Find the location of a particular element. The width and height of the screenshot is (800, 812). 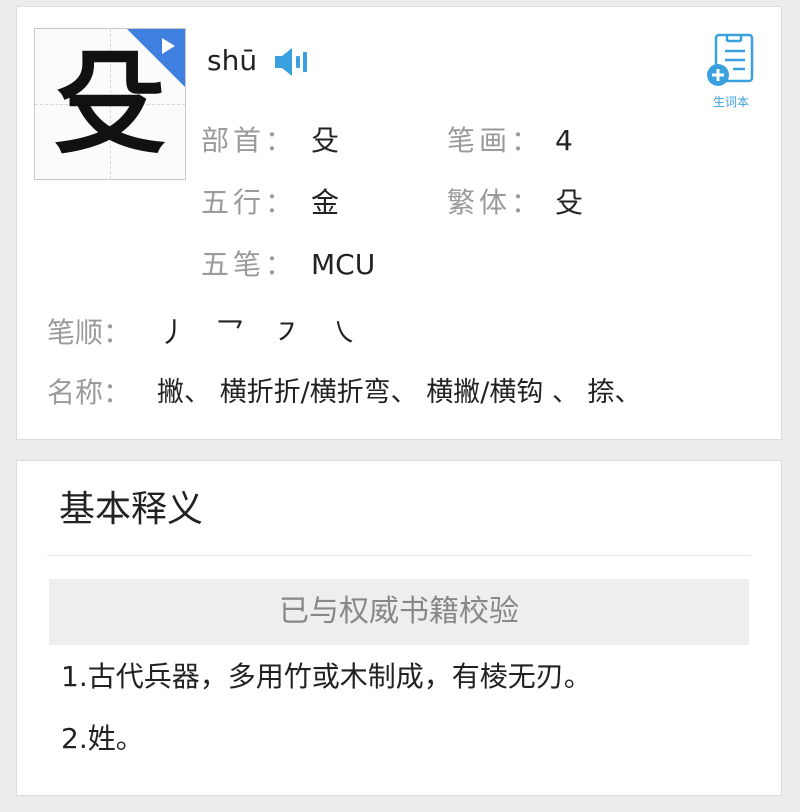

character-writing-box: 殳 is located at coordinates (110, 104).